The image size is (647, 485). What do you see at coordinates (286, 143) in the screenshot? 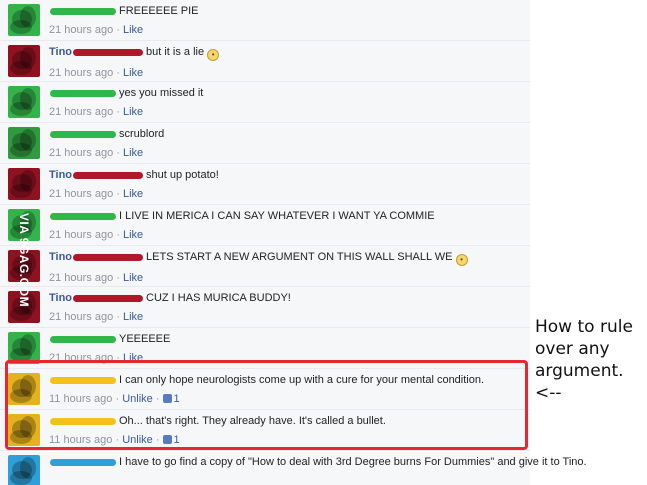
I see `comment-body: scrublord 21 hours ago · Like` at bounding box center [286, 143].